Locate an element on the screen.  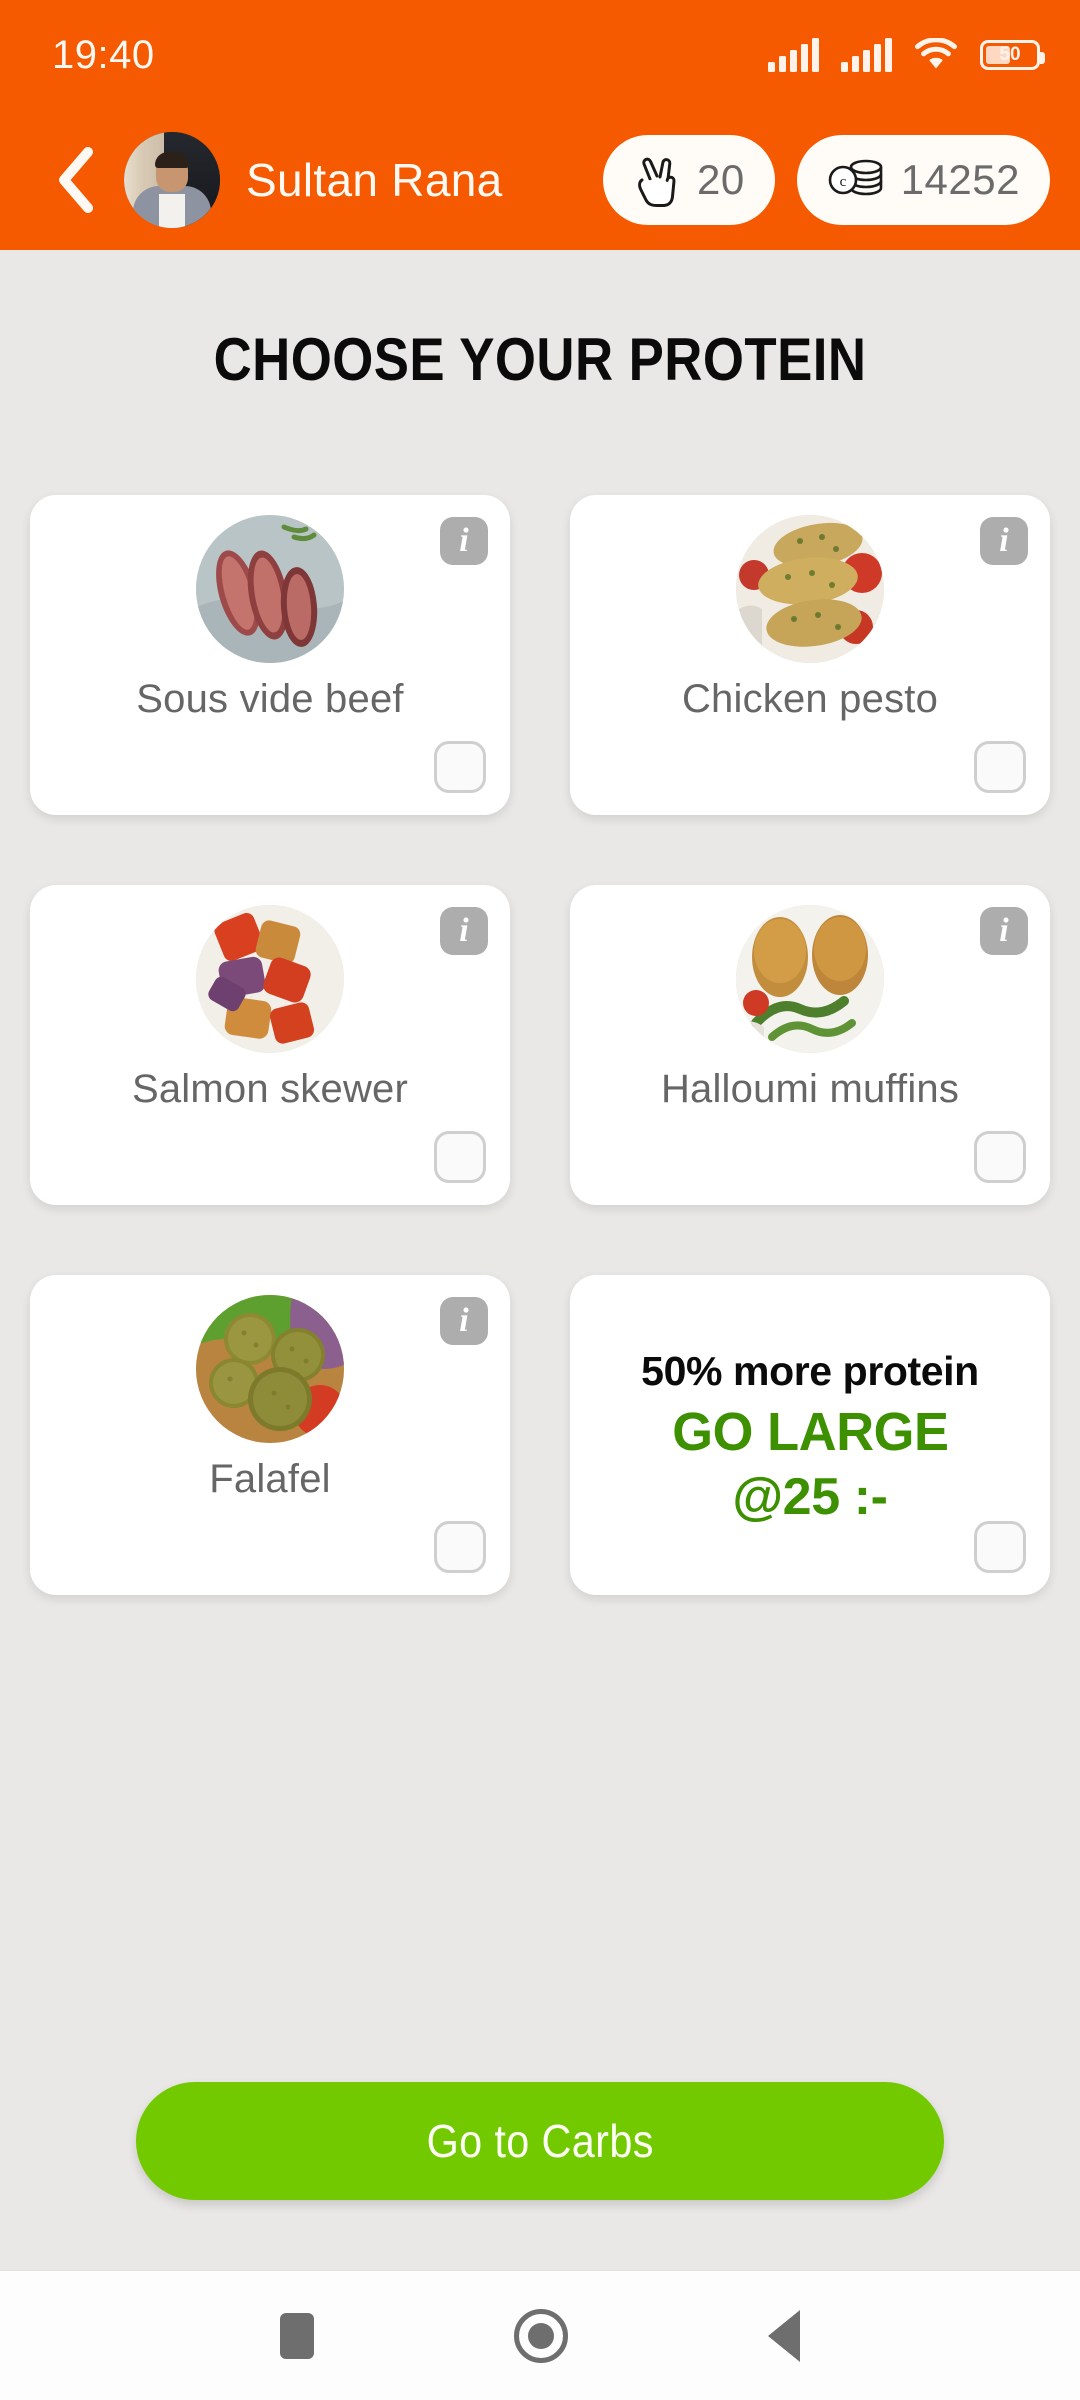
protein-label: Chicken pesto is located at coordinates (810, 699).